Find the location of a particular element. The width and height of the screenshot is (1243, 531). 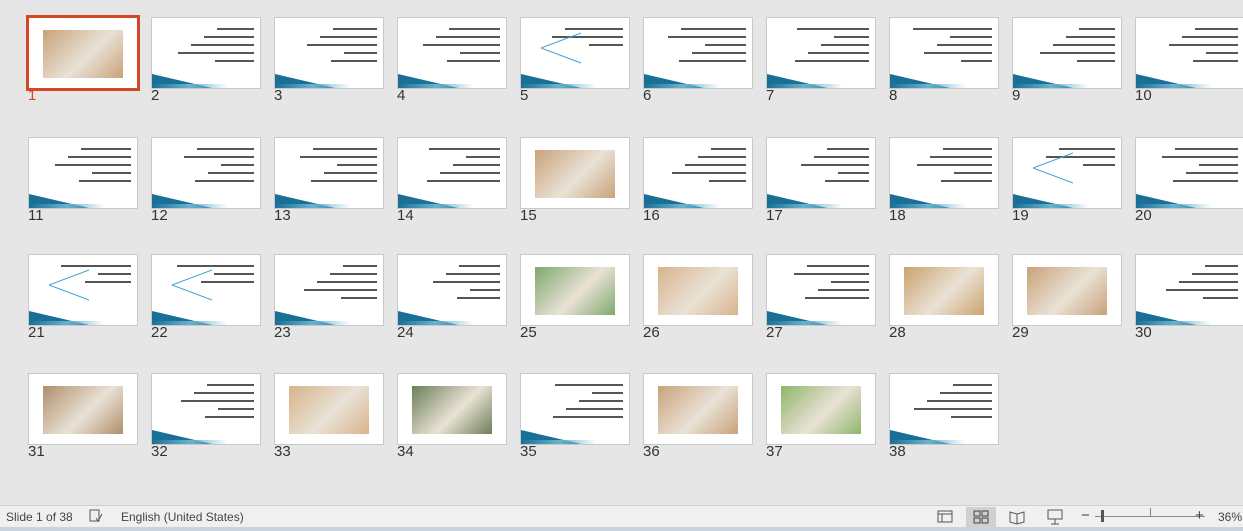

slide-thumbnail: 23 is located at coordinates (329, 297).